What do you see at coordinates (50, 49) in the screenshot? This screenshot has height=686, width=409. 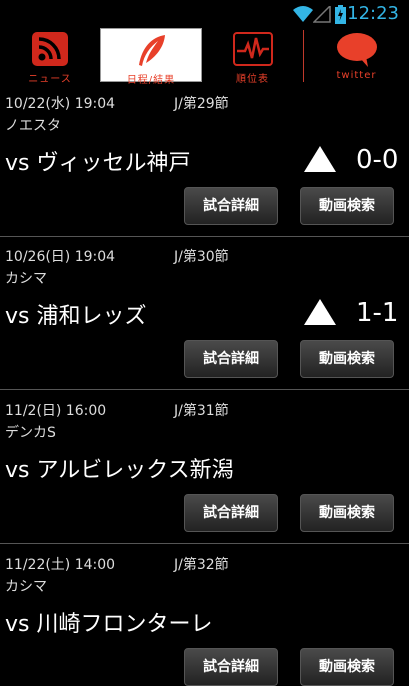 I see `rss-icon` at bounding box center [50, 49].